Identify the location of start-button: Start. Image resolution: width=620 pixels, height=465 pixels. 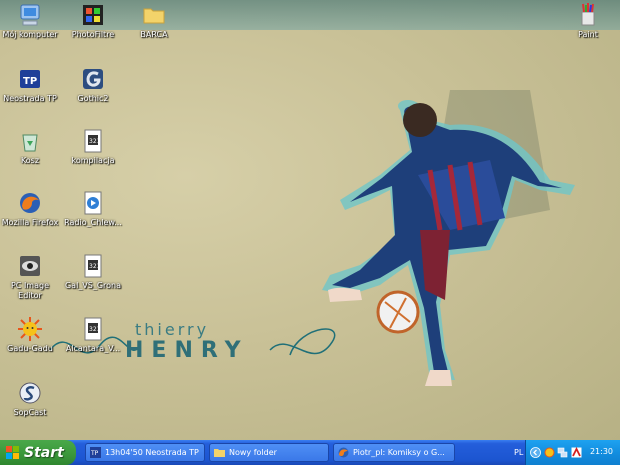
(38, 452).